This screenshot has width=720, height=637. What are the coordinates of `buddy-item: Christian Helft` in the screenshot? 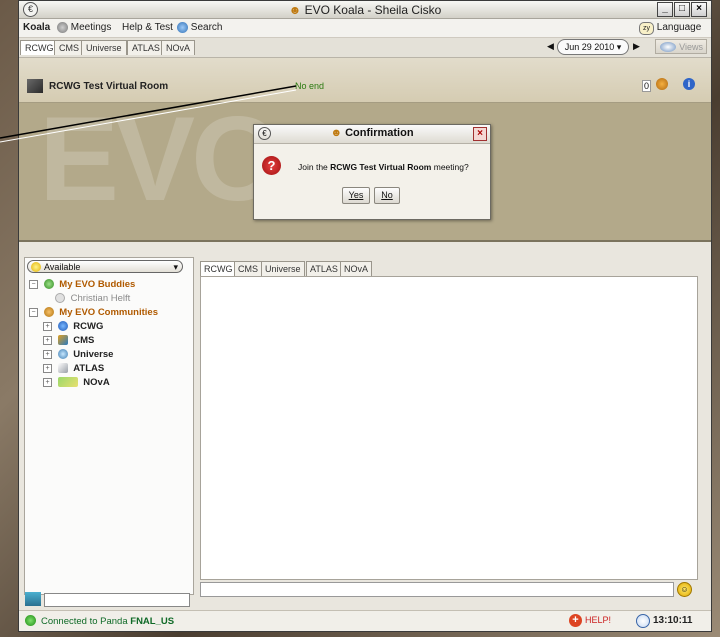 It's located at (92, 298).